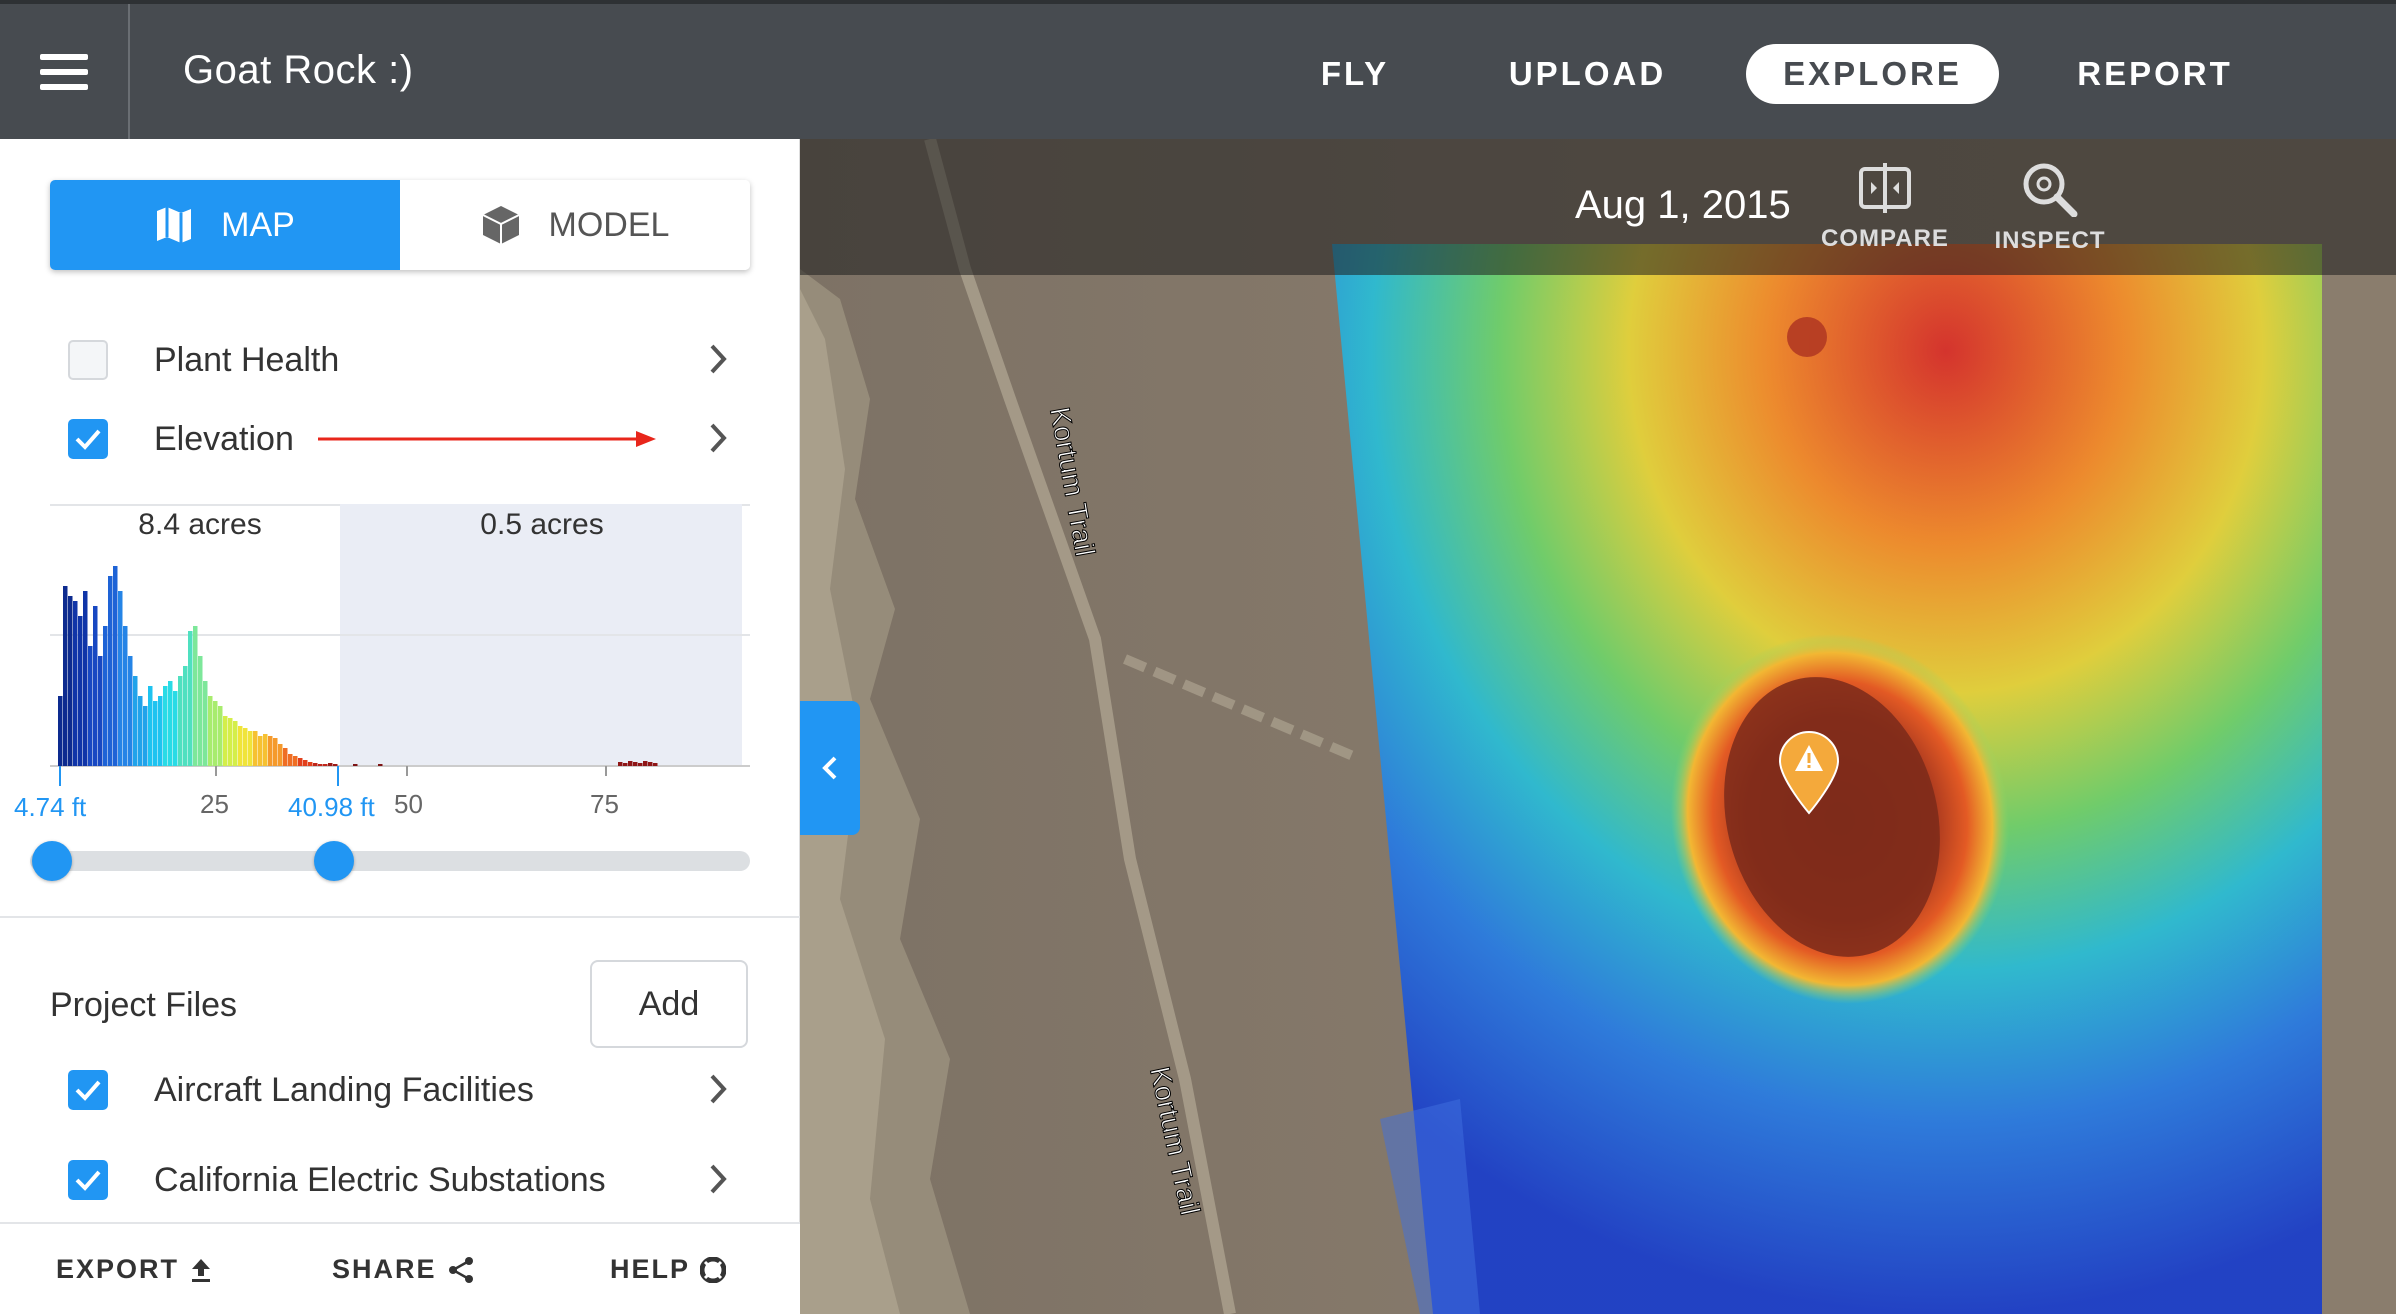  What do you see at coordinates (1198, 69) in the screenshot?
I see `top-bar: Goat Rock :) FLY UPLOAD EXPLORE REPORT` at bounding box center [1198, 69].